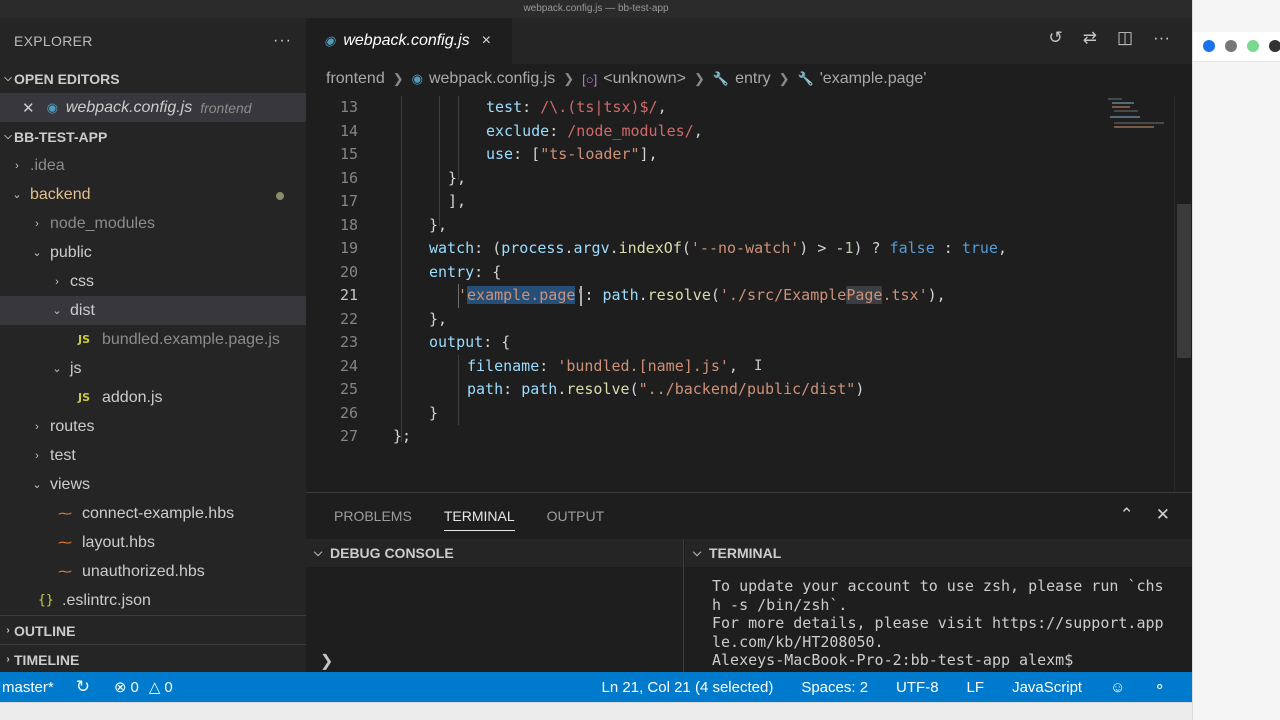 The width and height of the screenshot is (1280, 720). I want to click on tree-item: ⌄ backend, so click(153, 194).